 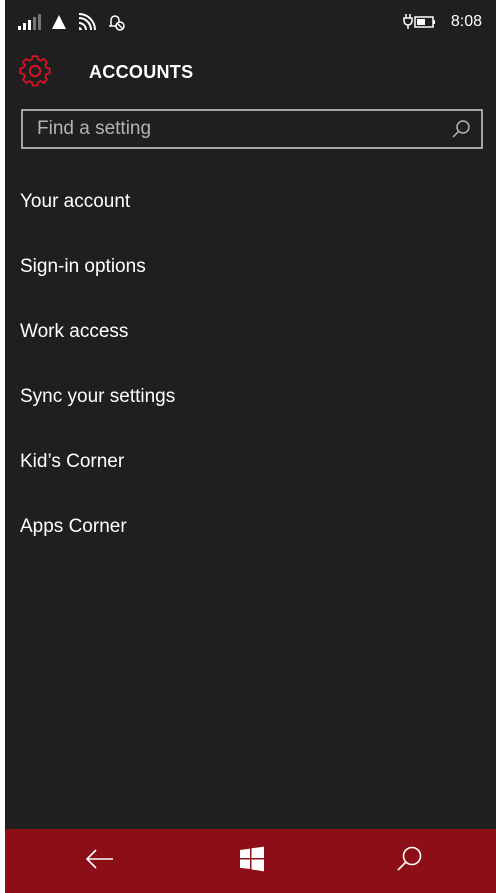 What do you see at coordinates (116, 22) in the screenshot?
I see `quiet-hours-icon` at bounding box center [116, 22].